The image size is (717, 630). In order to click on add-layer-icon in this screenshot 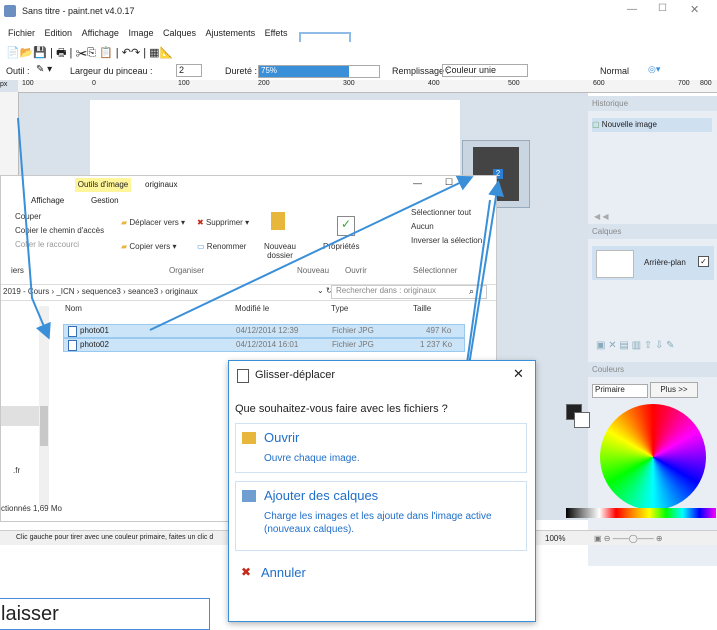, I will do `click(249, 496)`.